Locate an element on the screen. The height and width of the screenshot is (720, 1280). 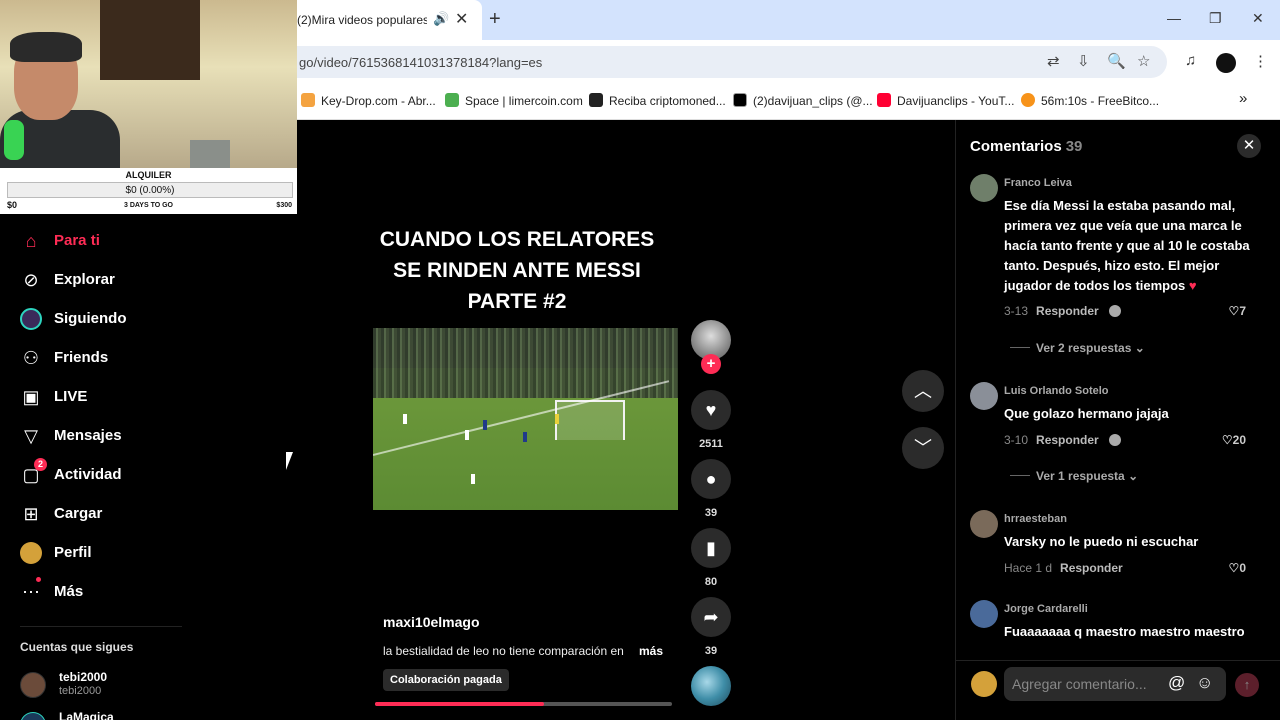
comment-text: Fuaaaaaaa q maestro maestro maestro is located at coordinates (1124, 631).